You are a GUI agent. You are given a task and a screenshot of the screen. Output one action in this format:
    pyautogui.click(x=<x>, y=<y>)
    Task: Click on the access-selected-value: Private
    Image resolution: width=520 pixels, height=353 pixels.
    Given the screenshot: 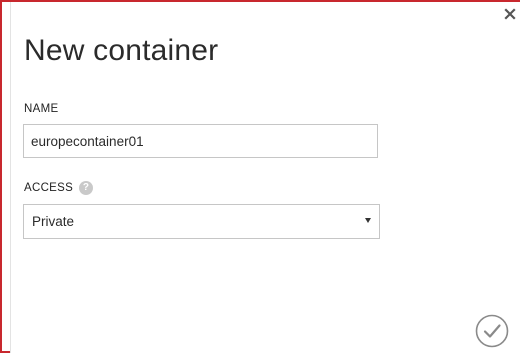 What is the action you would take?
    pyautogui.click(x=53, y=221)
    